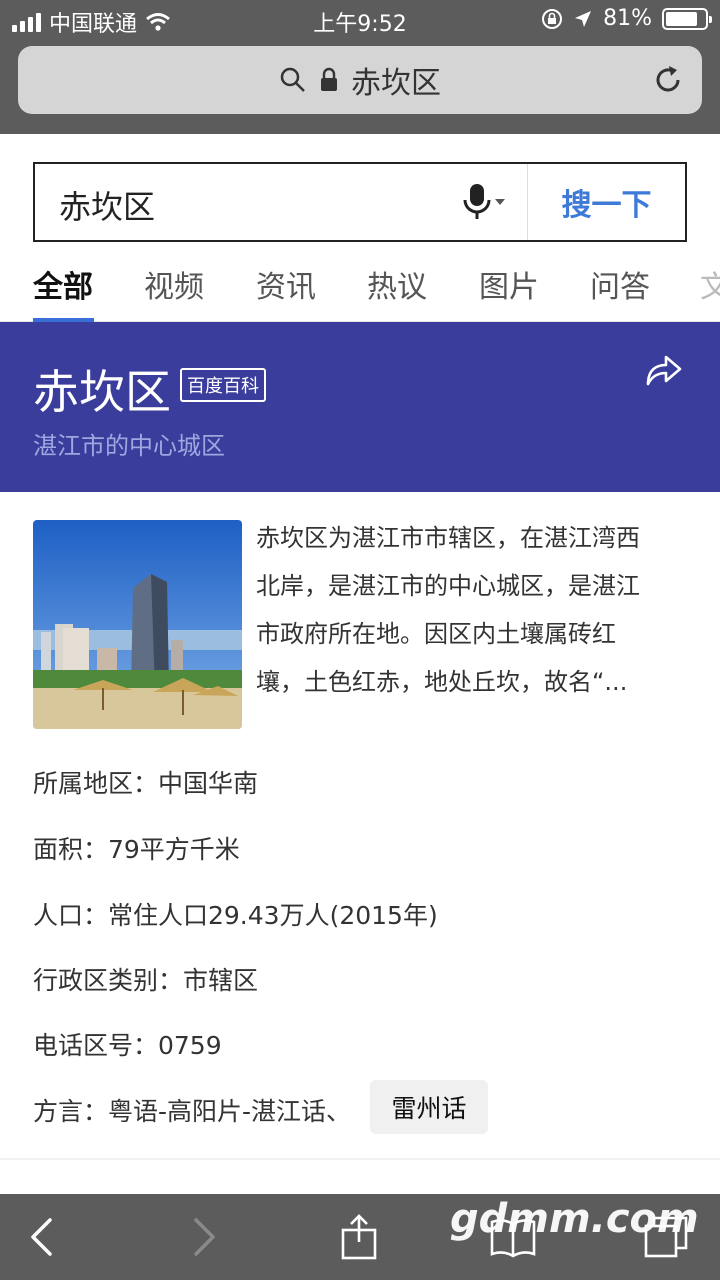 The height and width of the screenshot is (1280, 720). Describe the element at coordinates (146, 980) in the screenshot. I see `info-admin-type: 行政区类别：市辖区` at that location.